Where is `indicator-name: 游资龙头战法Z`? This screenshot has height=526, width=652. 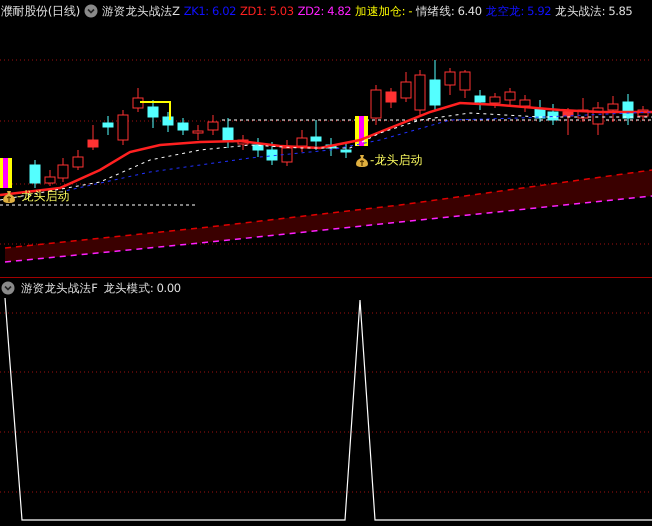 indicator-name: 游资龙头战法Z is located at coordinates (141, 11).